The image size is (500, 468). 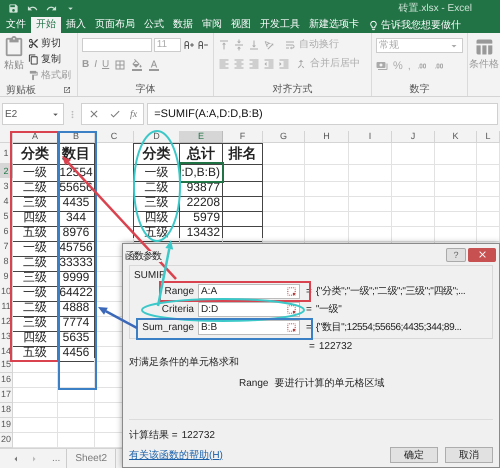 I want to click on cancel-icon, so click(x=94, y=114).